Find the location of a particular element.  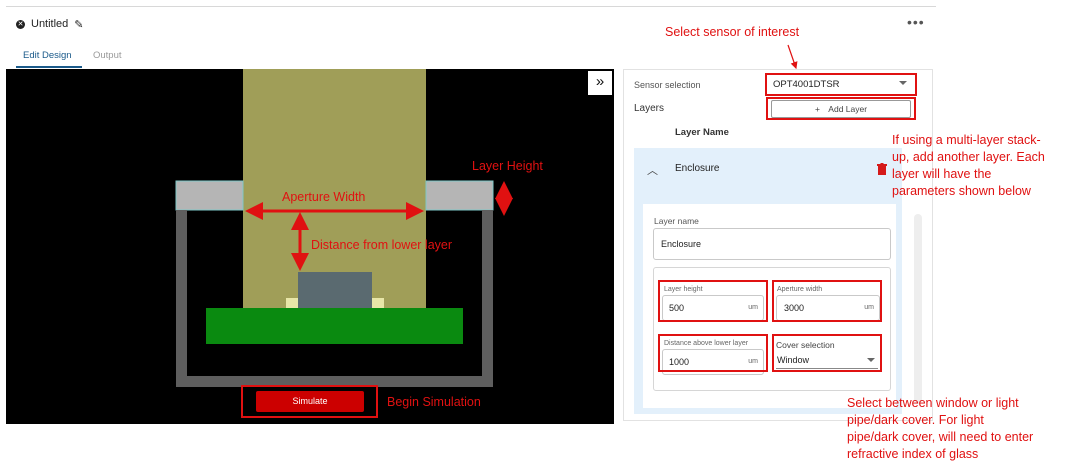

annotation-line: Select between window or light is located at coordinates (933, 403).